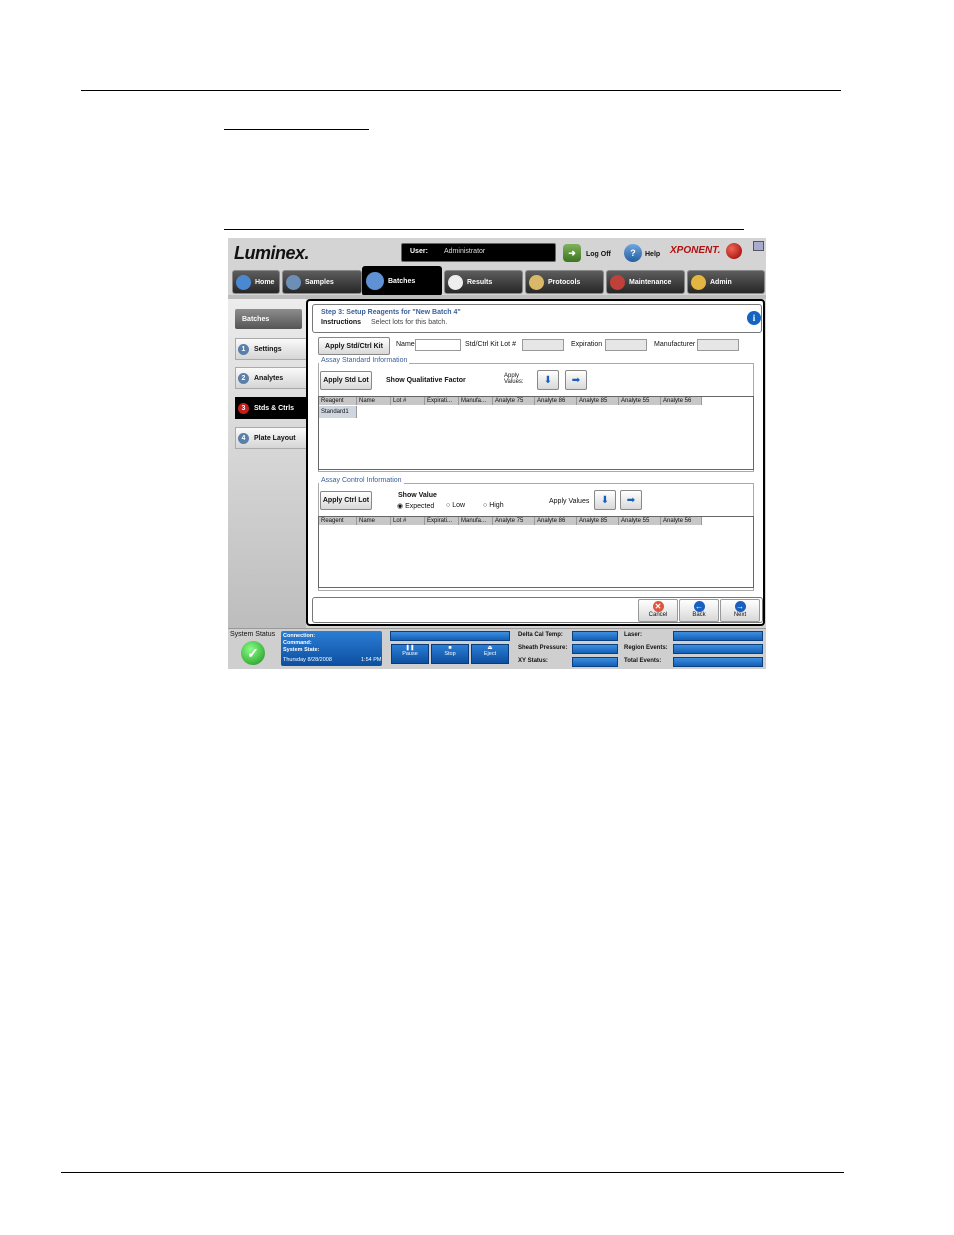  I want to click on apply-right-arrow-icon: ➡, so click(576, 380).